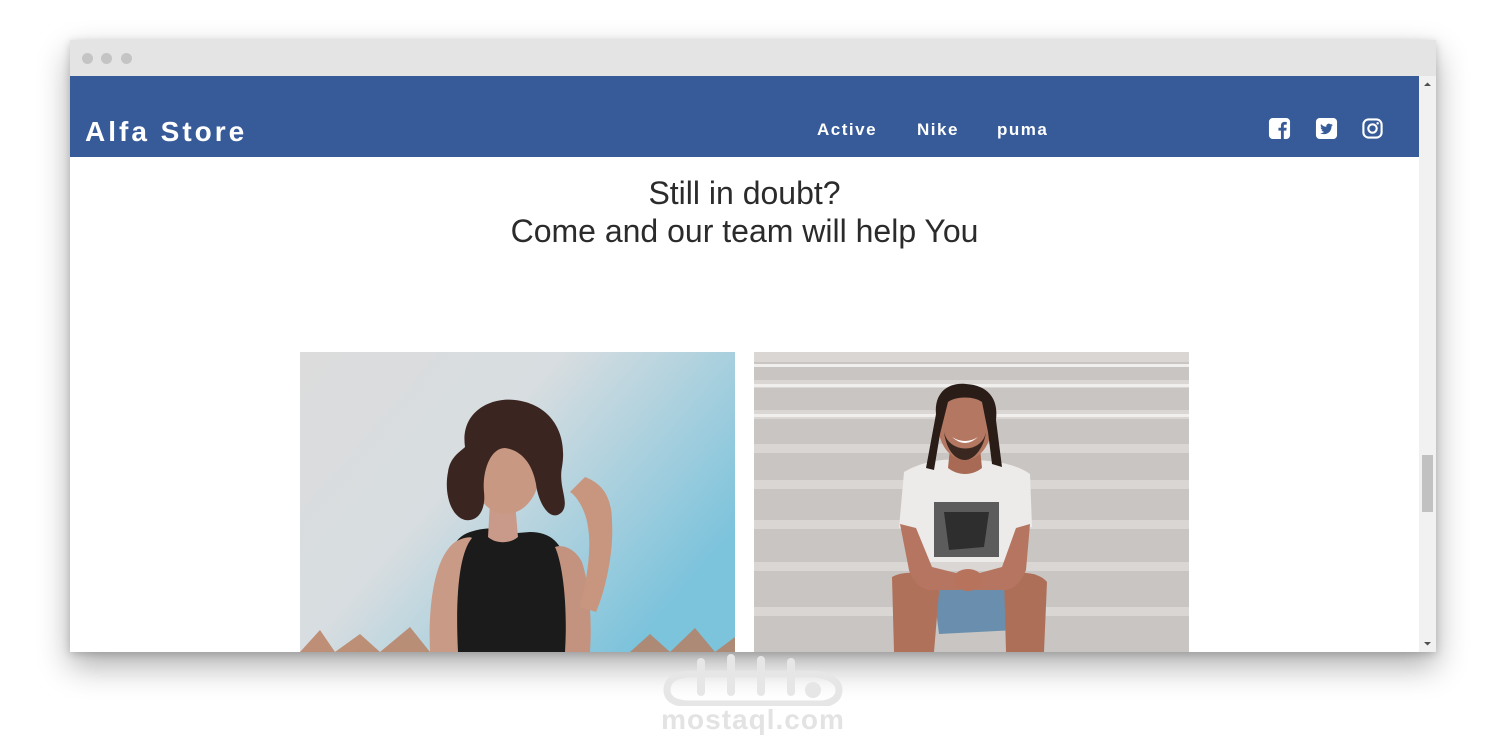 Image resolution: width=1506 pixels, height=752 pixels. I want to click on nav-link-puma: puma, so click(1022, 130).